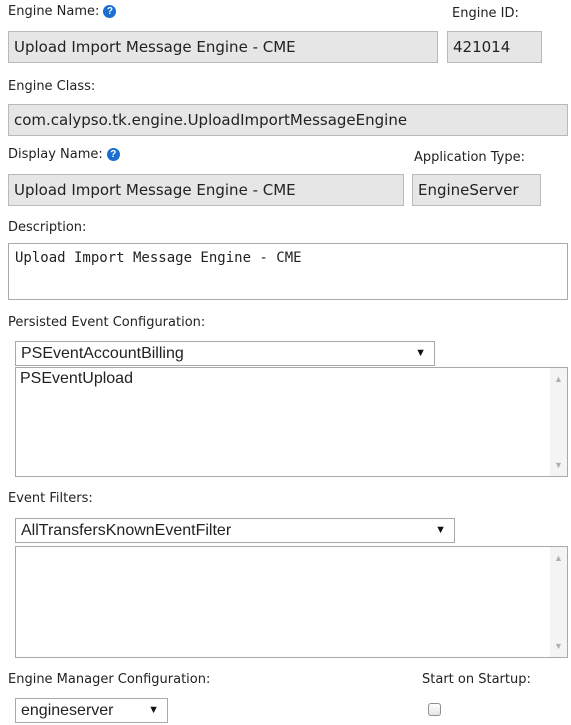  What do you see at coordinates (291, 602) in the screenshot?
I see `event-filters-listbox: ▲ ▼` at bounding box center [291, 602].